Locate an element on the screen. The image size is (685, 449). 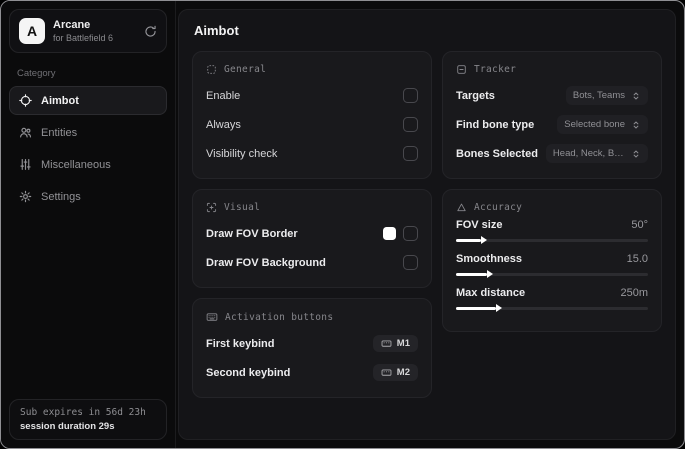
sidebar-item-label: Miscellaneous is located at coordinates (76, 164).